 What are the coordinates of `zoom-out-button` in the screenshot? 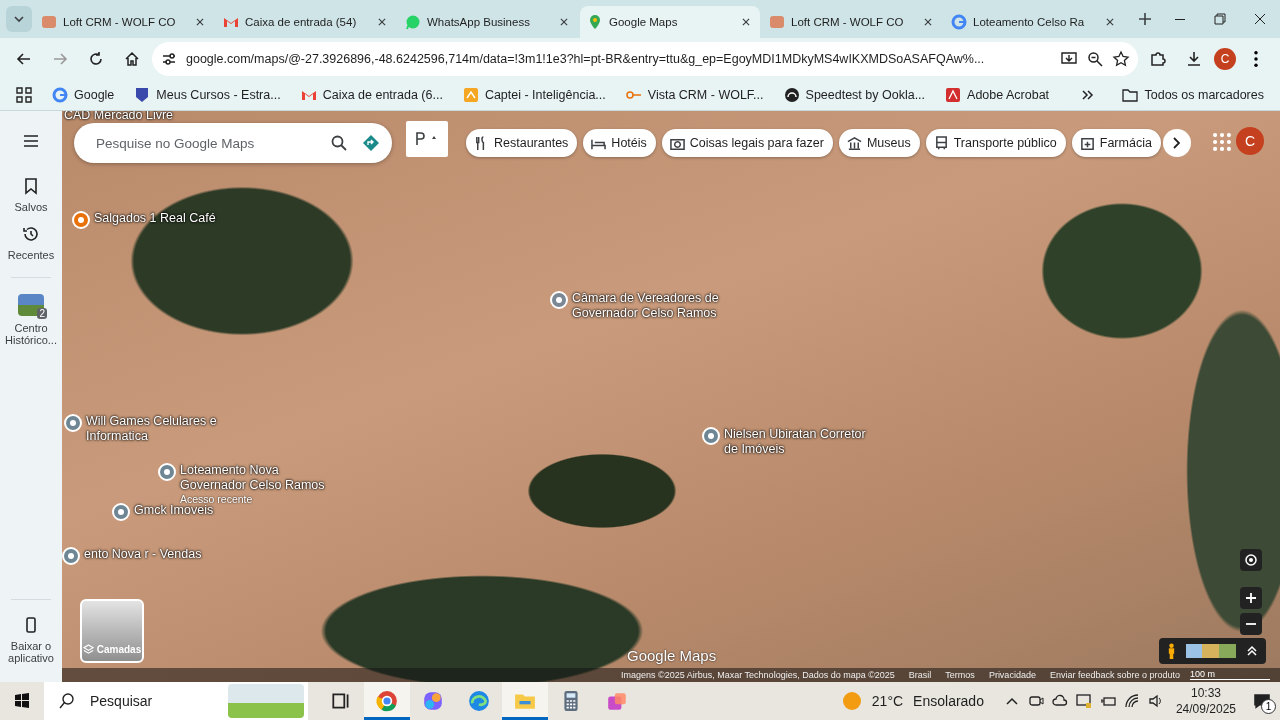 It's located at (1251, 624).